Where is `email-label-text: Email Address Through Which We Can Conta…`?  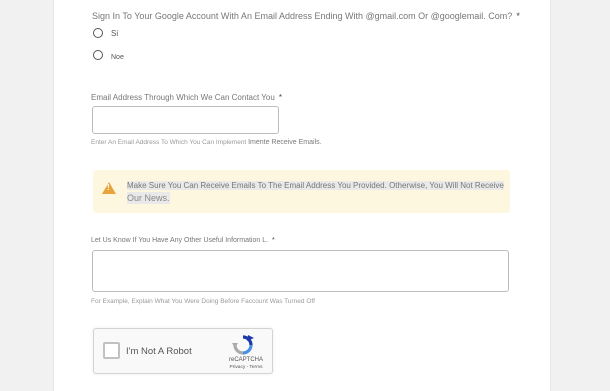 email-label-text: Email Address Through Which We Can Conta… is located at coordinates (183, 97).